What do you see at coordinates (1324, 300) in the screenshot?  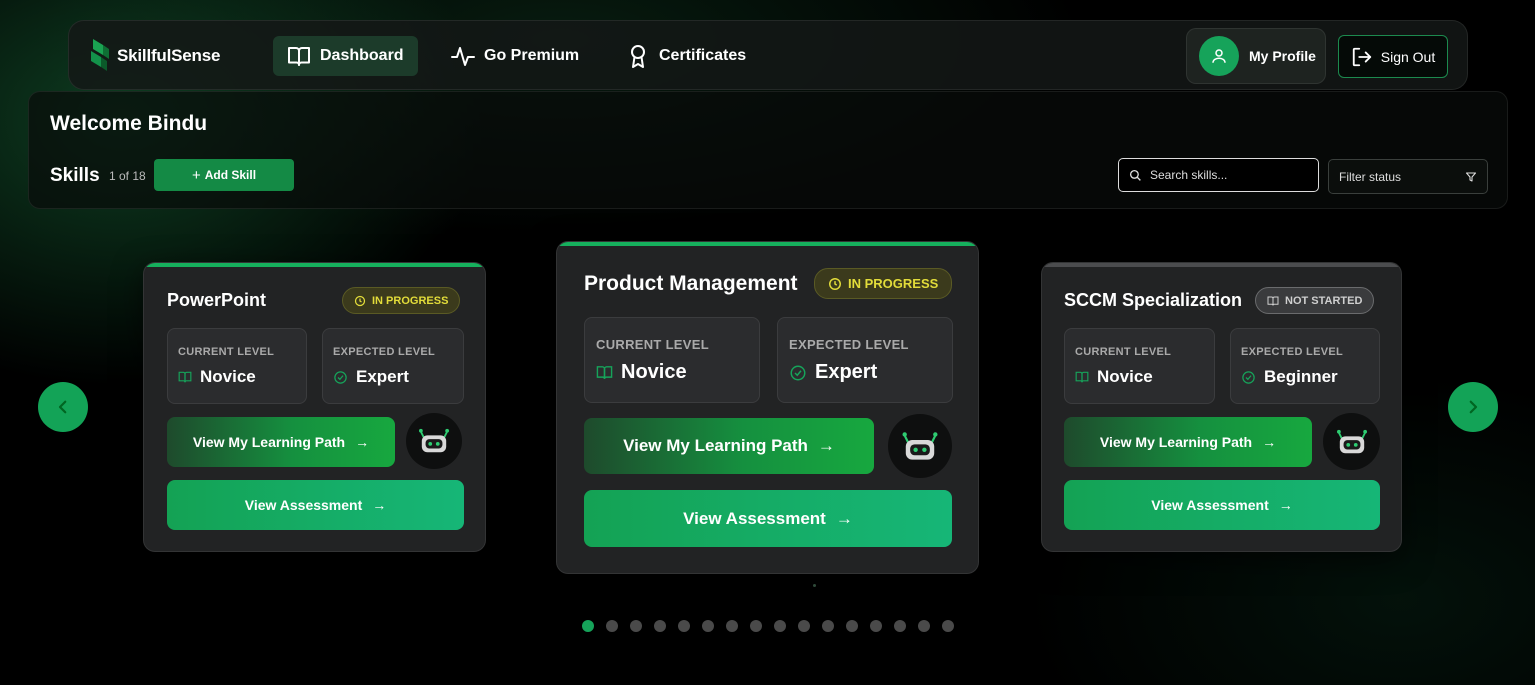 I see `status-badge-label: NOT STARTED` at bounding box center [1324, 300].